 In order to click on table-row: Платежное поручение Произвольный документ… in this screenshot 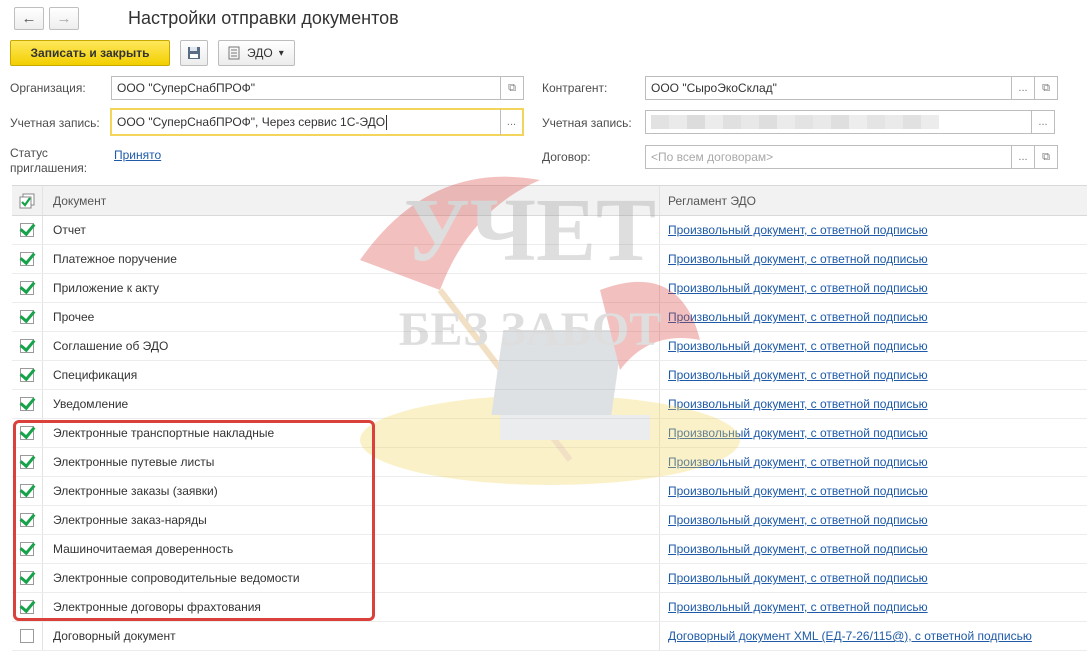, I will do `click(549, 259)`.